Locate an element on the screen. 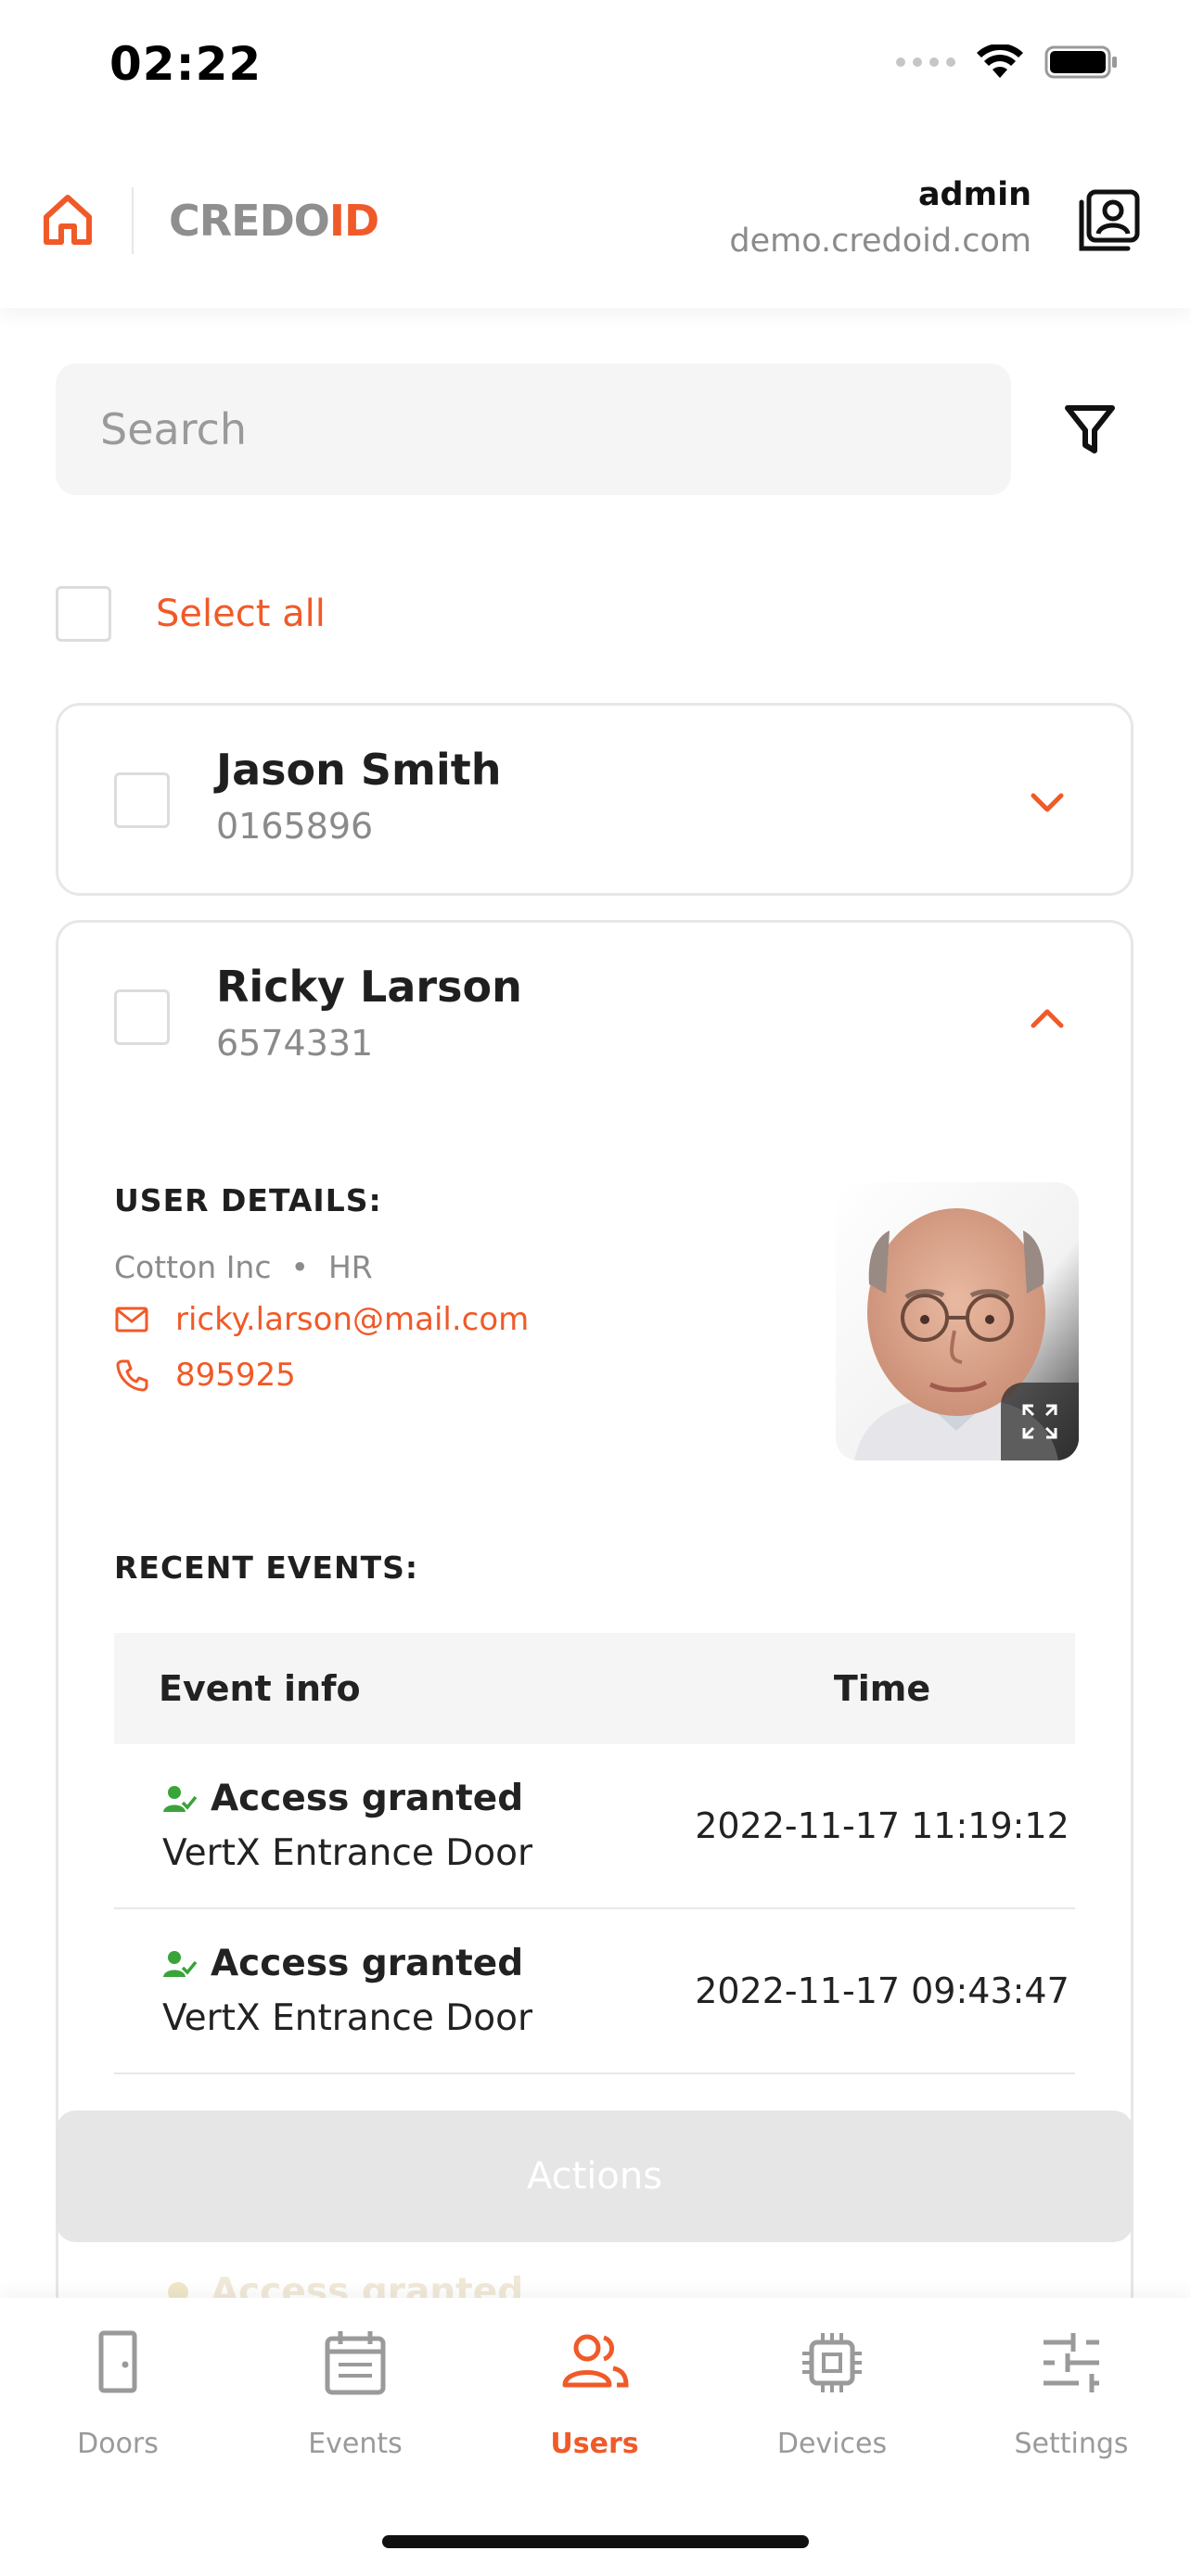  profile-icon is located at coordinates (1110, 221).